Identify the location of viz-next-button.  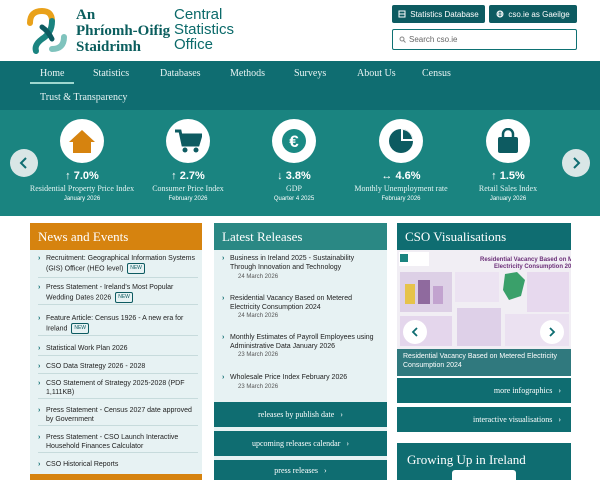
(552, 332).